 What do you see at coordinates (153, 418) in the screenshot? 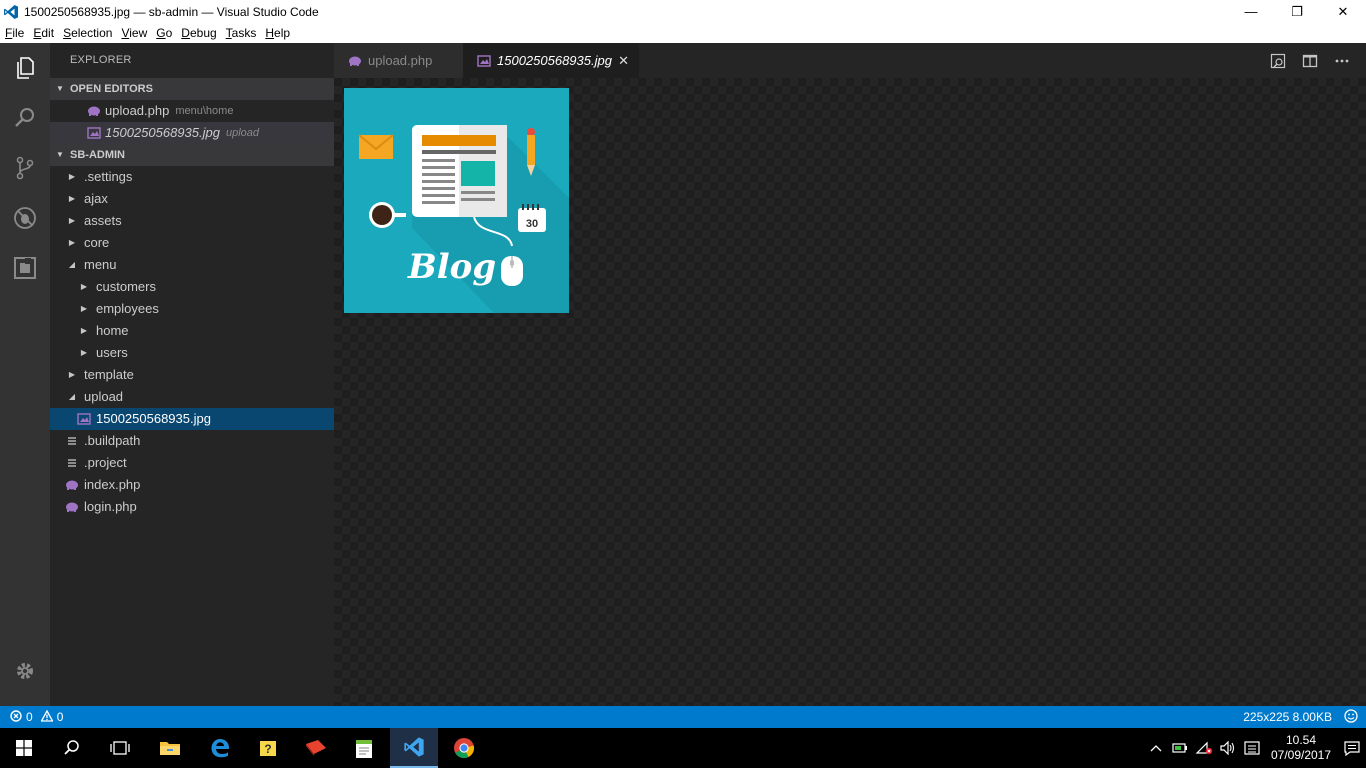
I see `tree-item-label: 1500250568935.jpg` at bounding box center [153, 418].